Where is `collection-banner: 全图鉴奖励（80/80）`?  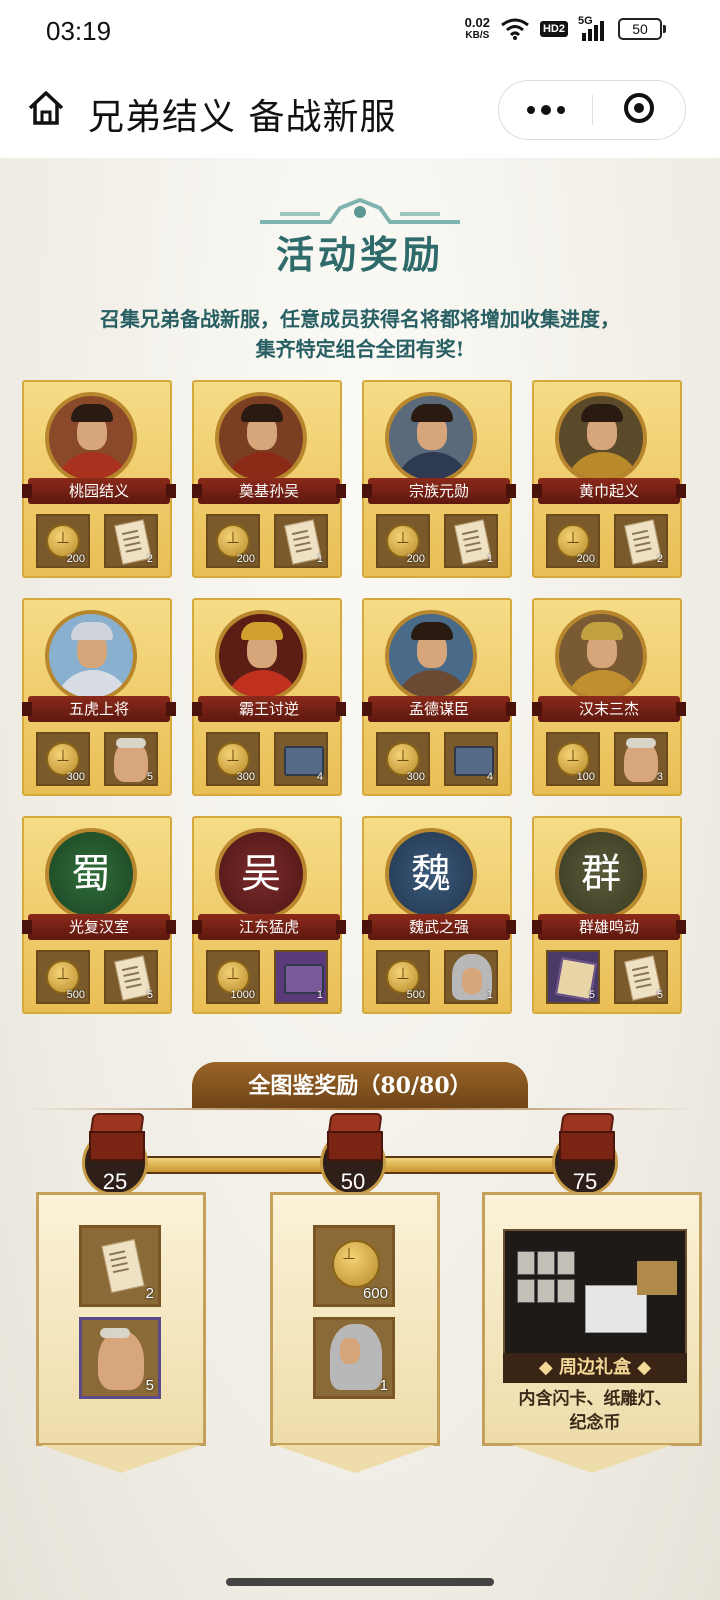
collection-banner: 全图鉴奖励（80/80） is located at coordinates (360, 1085).